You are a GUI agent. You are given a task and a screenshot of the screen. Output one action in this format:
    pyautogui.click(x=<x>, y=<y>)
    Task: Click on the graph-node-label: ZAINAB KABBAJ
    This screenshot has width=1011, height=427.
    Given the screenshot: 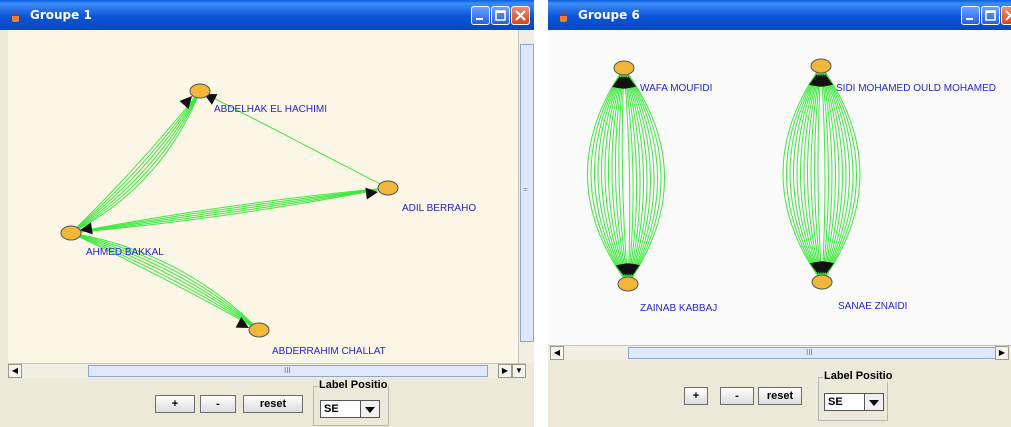 What is the action you would take?
    pyautogui.click(x=678, y=308)
    